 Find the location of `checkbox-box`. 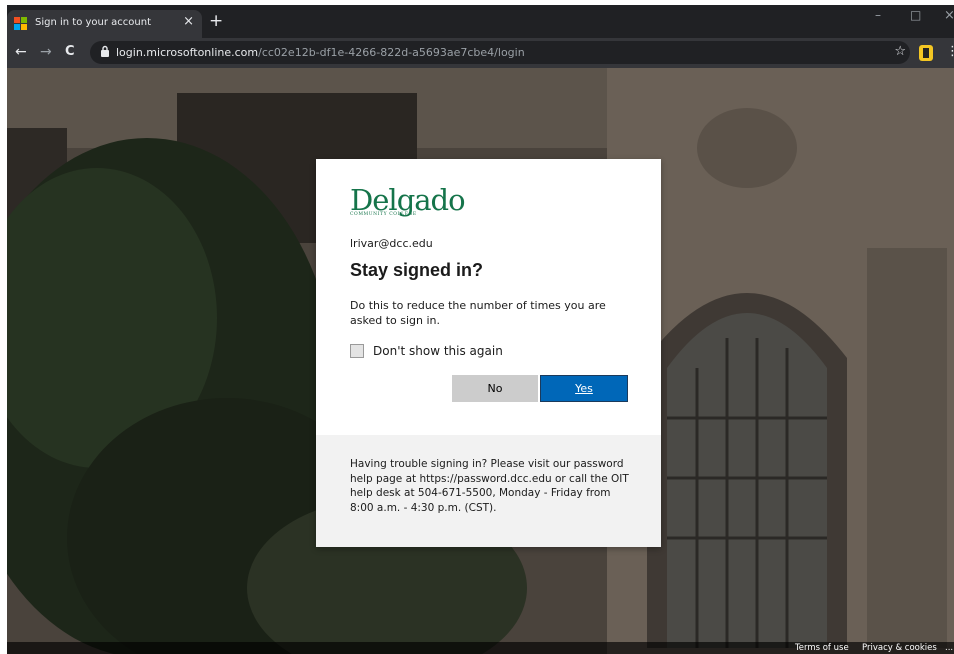

checkbox-box is located at coordinates (357, 351).